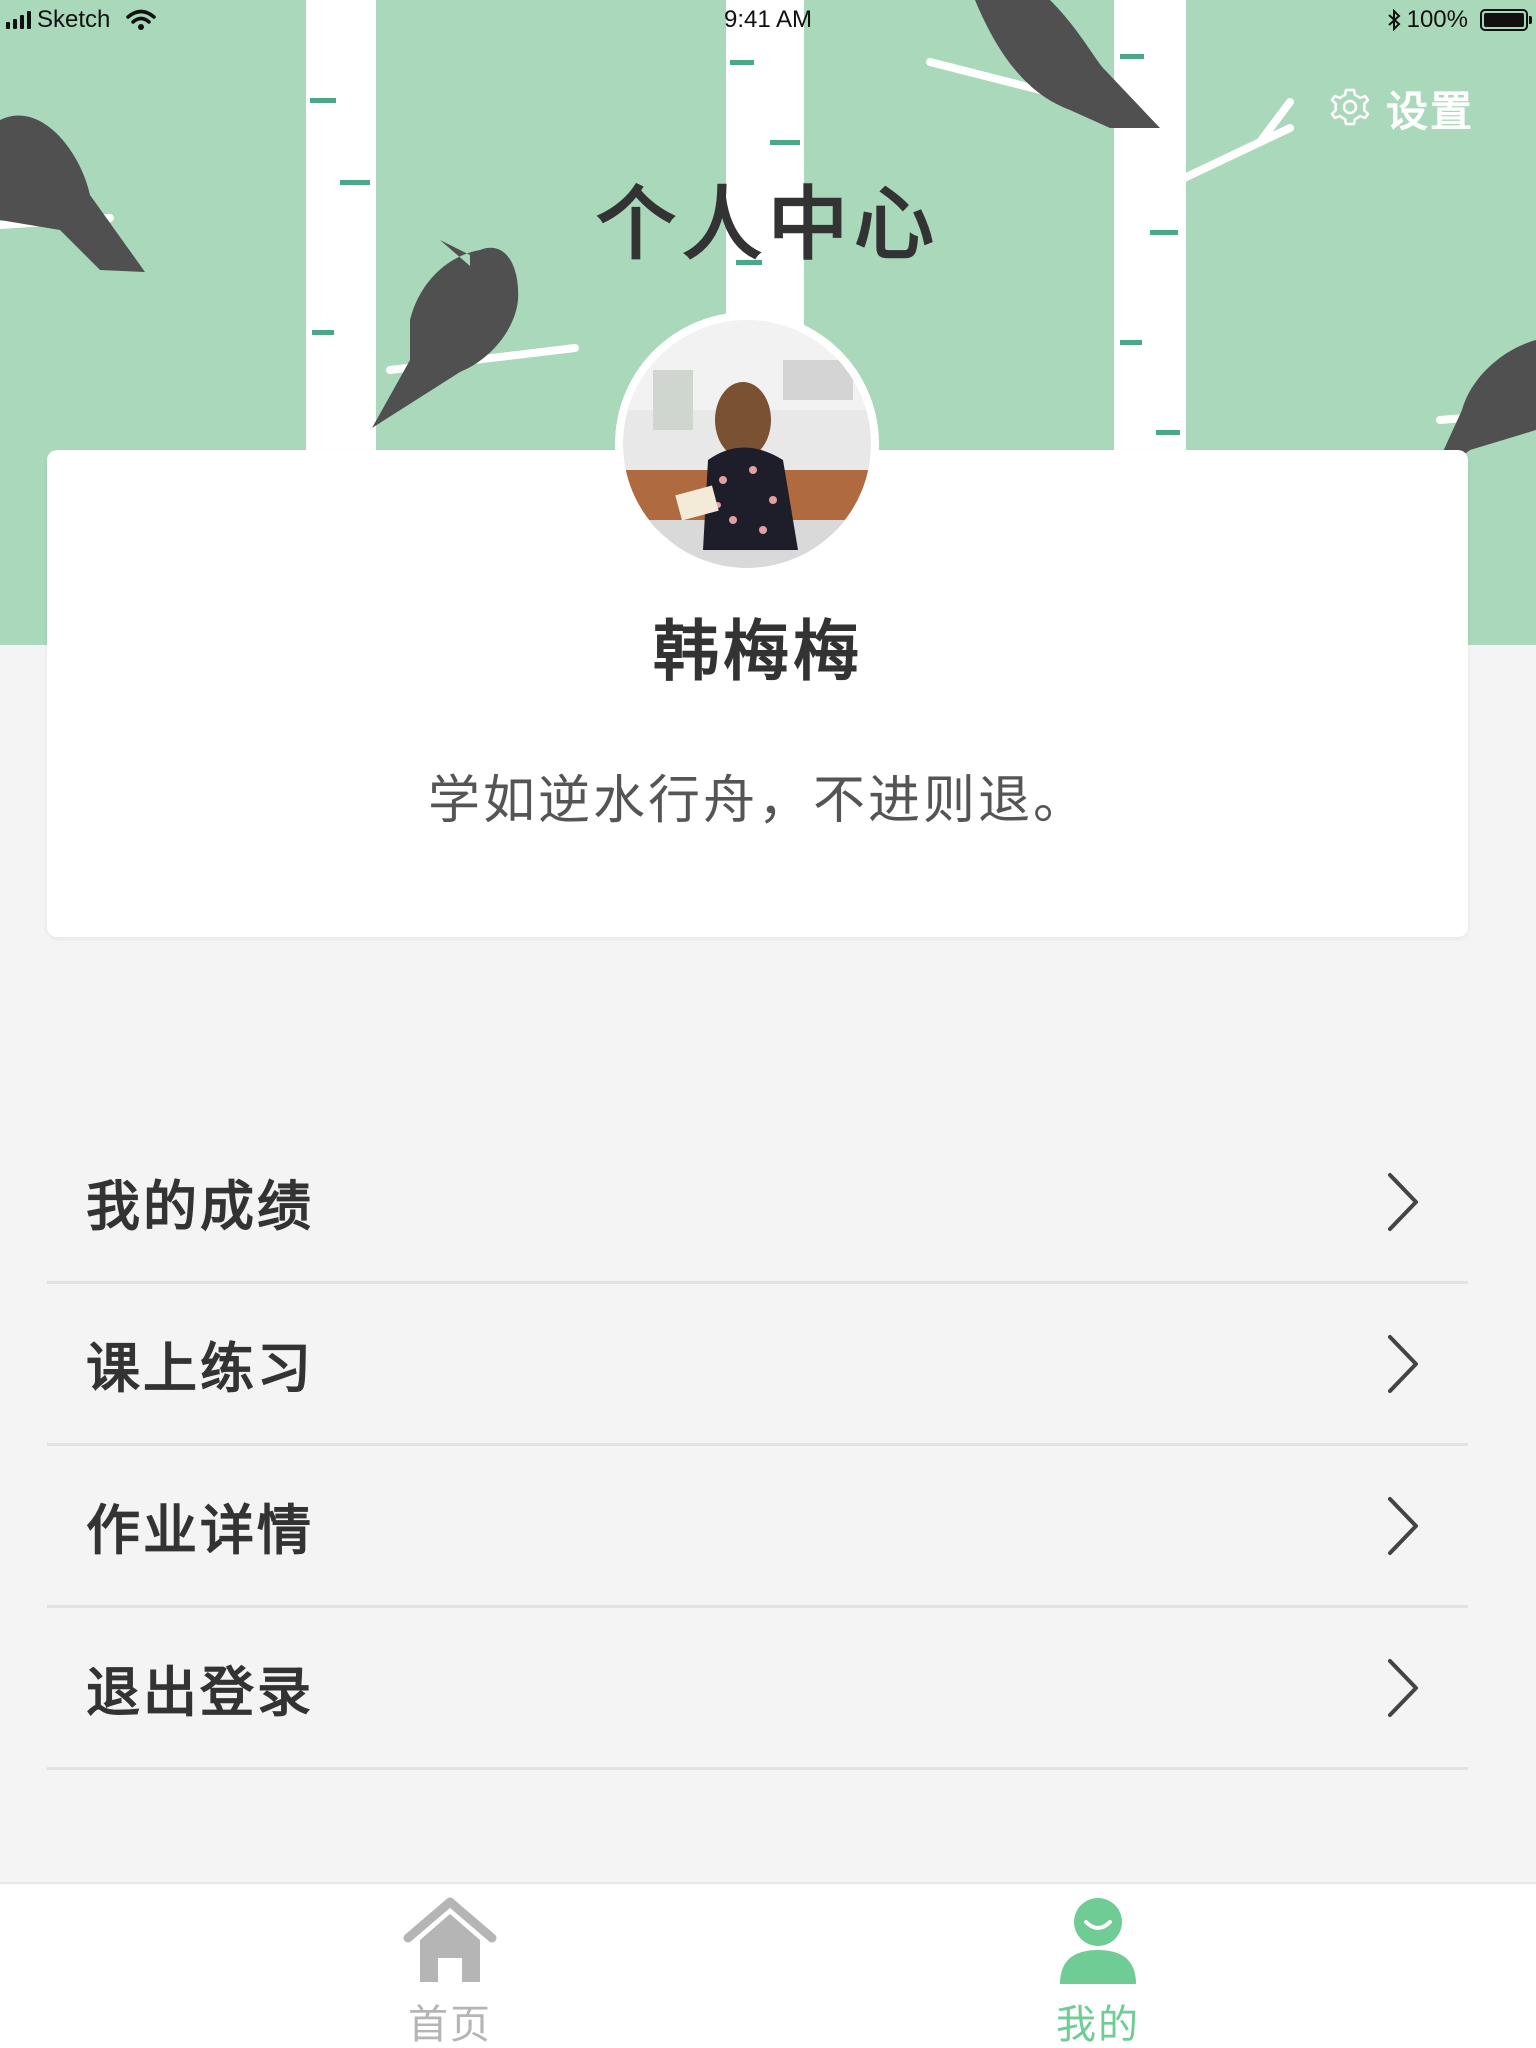  What do you see at coordinates (450, 1939) in the screenshot?
I see `home-icon` at bounding box center [450, 1939].